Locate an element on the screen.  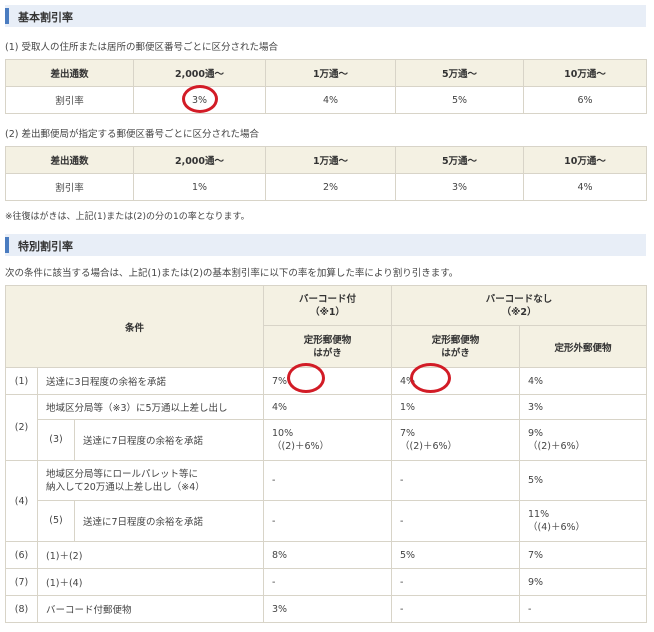
table-row: (2) 地域区分局等（※3）に5万通以上差し出し 4% 1% 3% is located at coordinates (326, 427).